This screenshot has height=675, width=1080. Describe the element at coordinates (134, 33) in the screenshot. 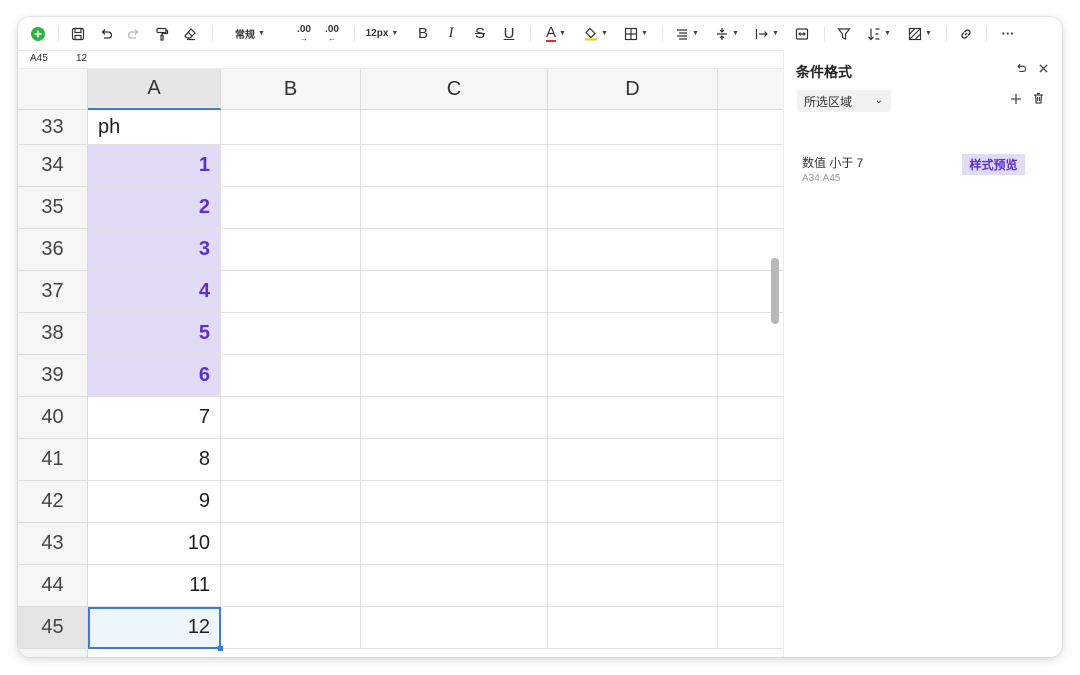

I see `redo-icon` at that location.